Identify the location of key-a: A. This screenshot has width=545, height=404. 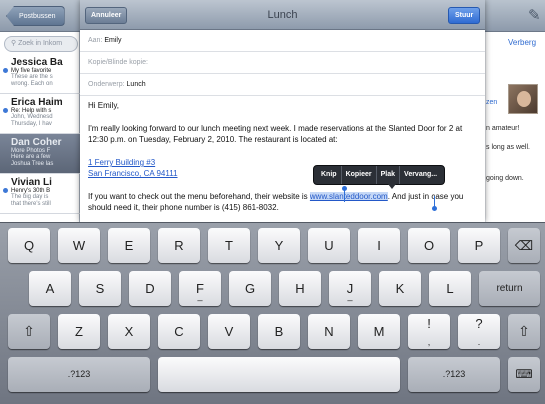
(50, 288).